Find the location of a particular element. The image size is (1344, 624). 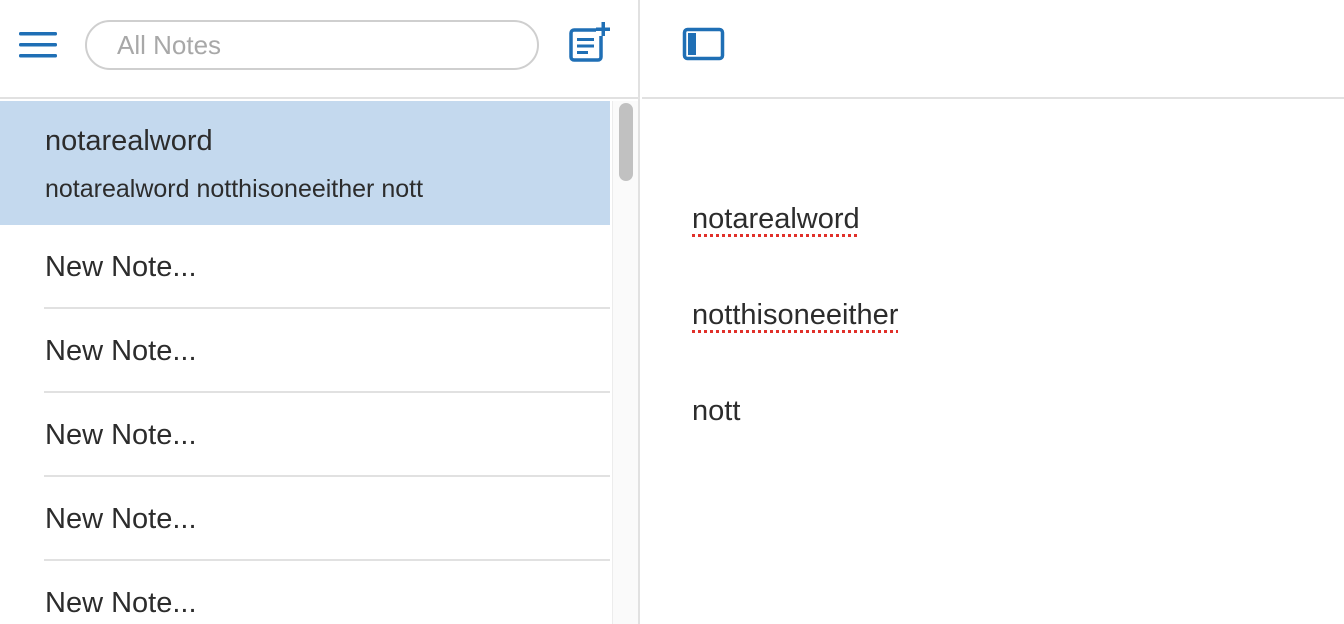

search-input is located at coordinates (317, 45).